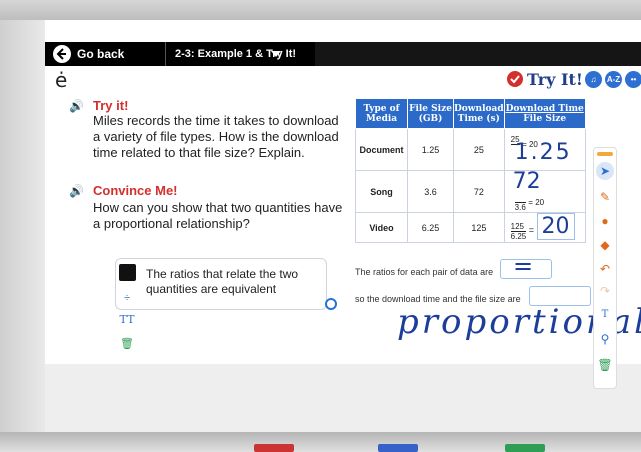 This screenshot has width=641, height=452. Describe the element at coordinates (398, 448) in the screenshot. I see `blue-marker` at that location.